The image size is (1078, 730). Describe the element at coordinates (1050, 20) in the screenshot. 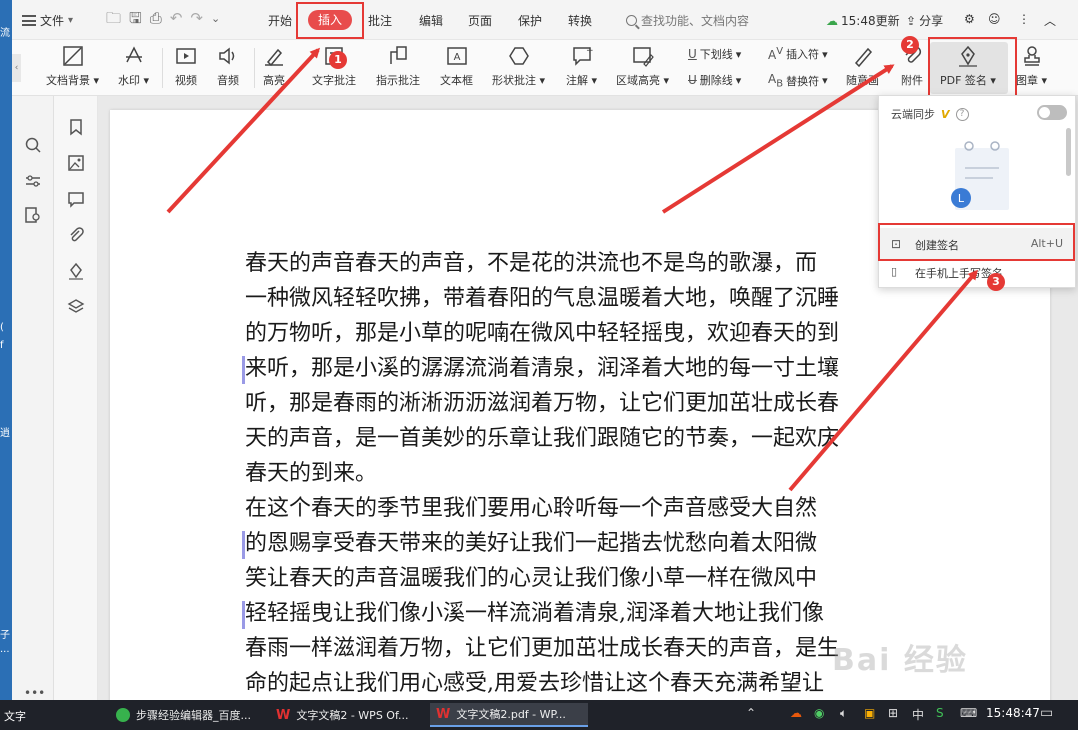

I see `collapse-ribbon-icon: ︿` at that location.